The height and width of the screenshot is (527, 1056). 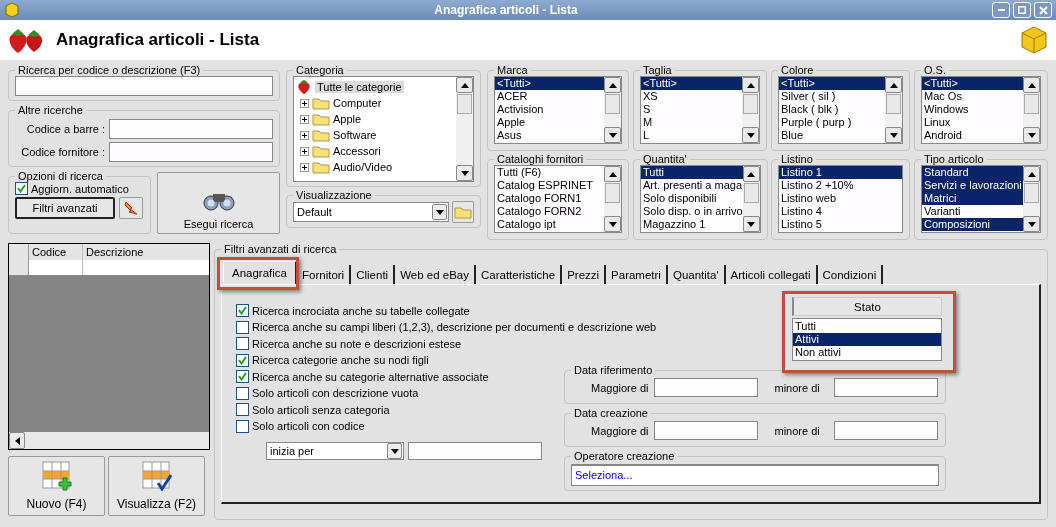 I want to click on list-item: Activision, so click(x=549, y=109).